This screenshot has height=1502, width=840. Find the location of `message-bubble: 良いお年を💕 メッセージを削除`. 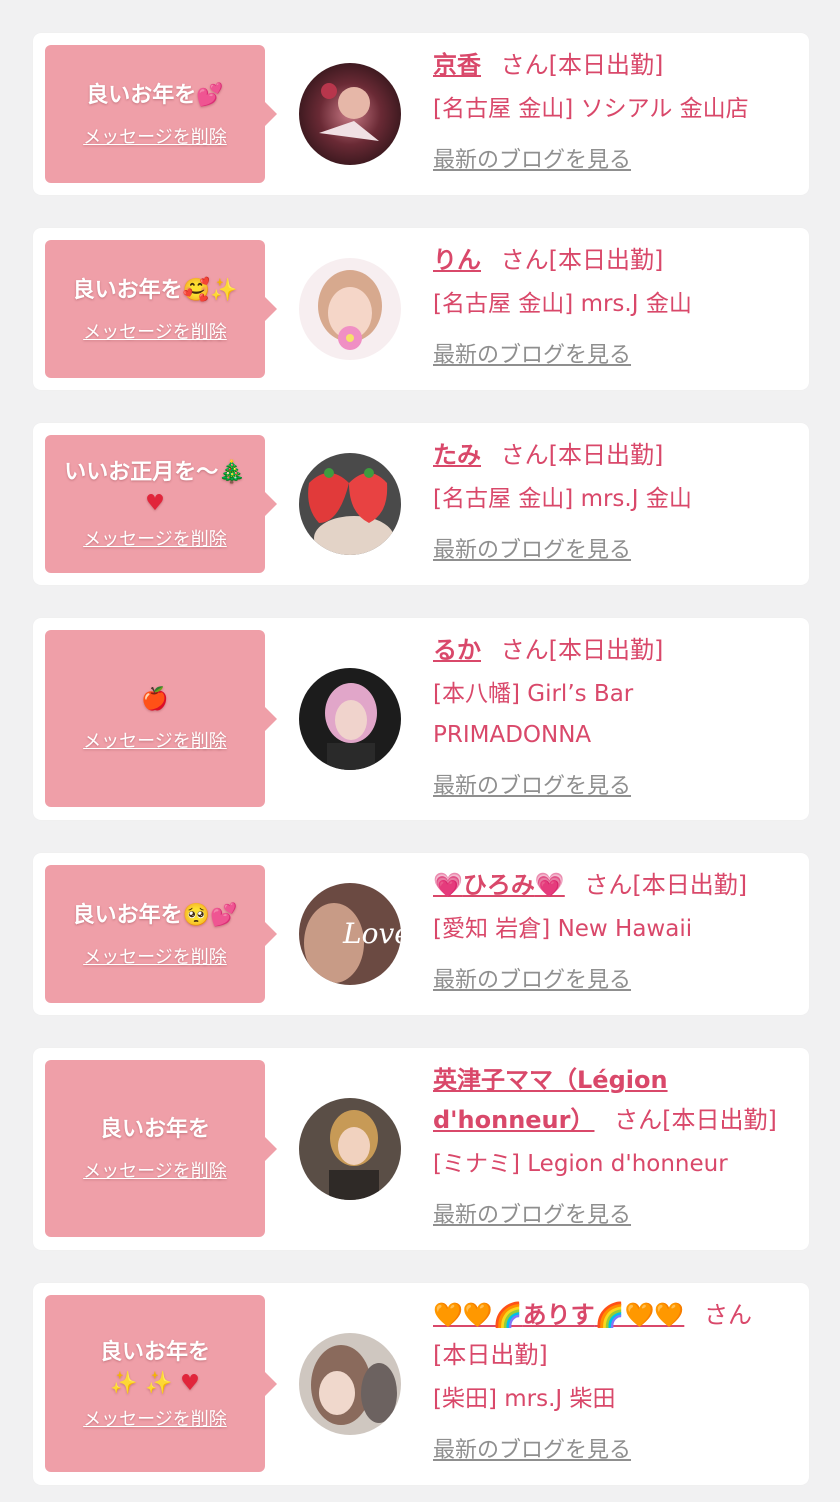

message-bubble: 良いお年を💕 メッセージを削除 is located at coordinates (161, 114).